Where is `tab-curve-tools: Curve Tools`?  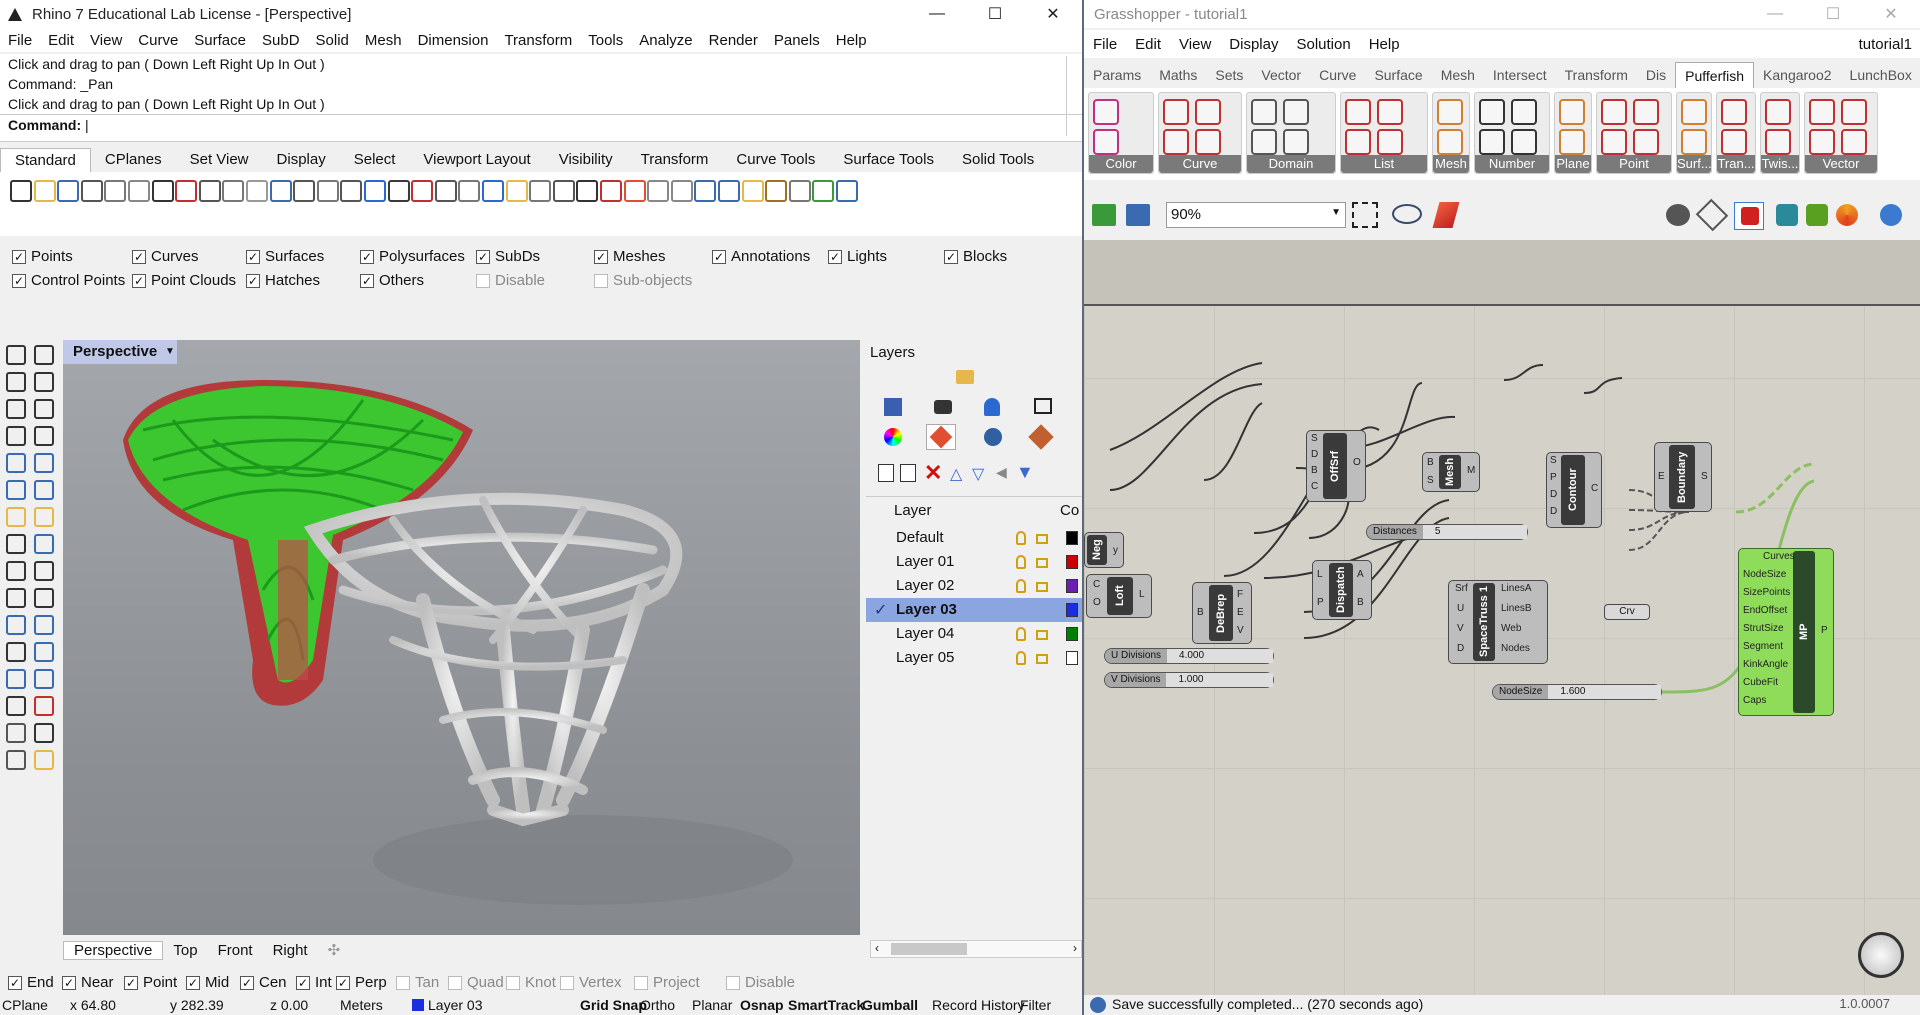 tab-curve-tools: Curve Tools is located at coordinates (775, 160).